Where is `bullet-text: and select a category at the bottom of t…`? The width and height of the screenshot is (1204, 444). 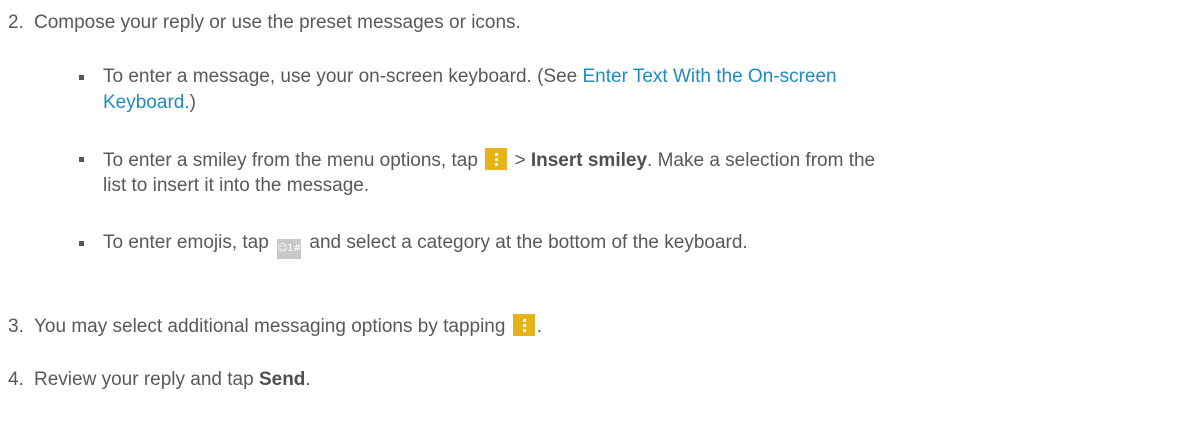 bullet-text: and select a category at the bottom of t… is located at coordinates (526, 242).